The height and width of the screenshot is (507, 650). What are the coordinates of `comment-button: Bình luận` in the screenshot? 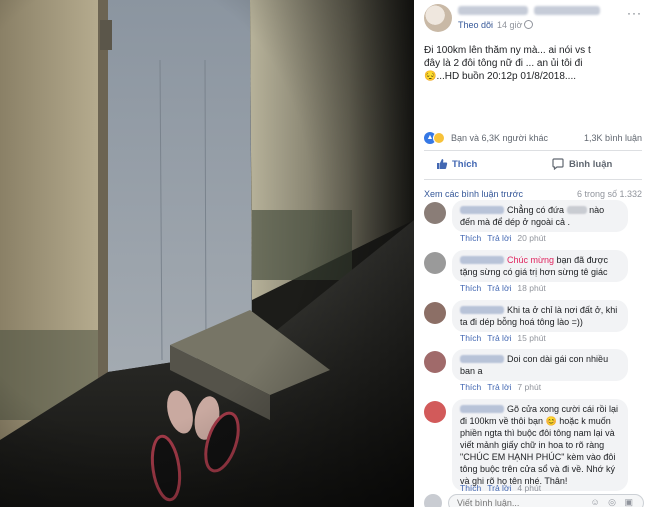 It's located at (590, 164).